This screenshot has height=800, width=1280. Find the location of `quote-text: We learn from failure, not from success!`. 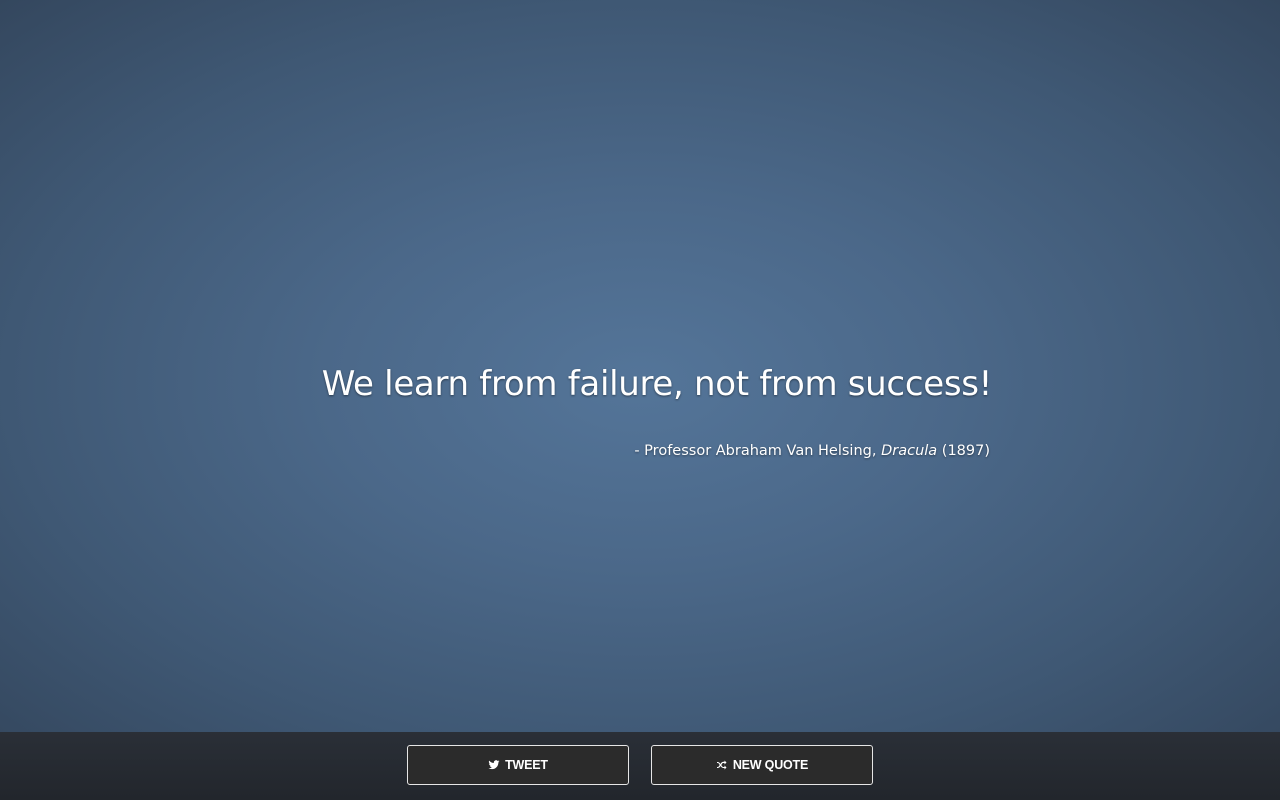

quote-text: We learn from failure, not from success! is located at coordinates (657, 384).